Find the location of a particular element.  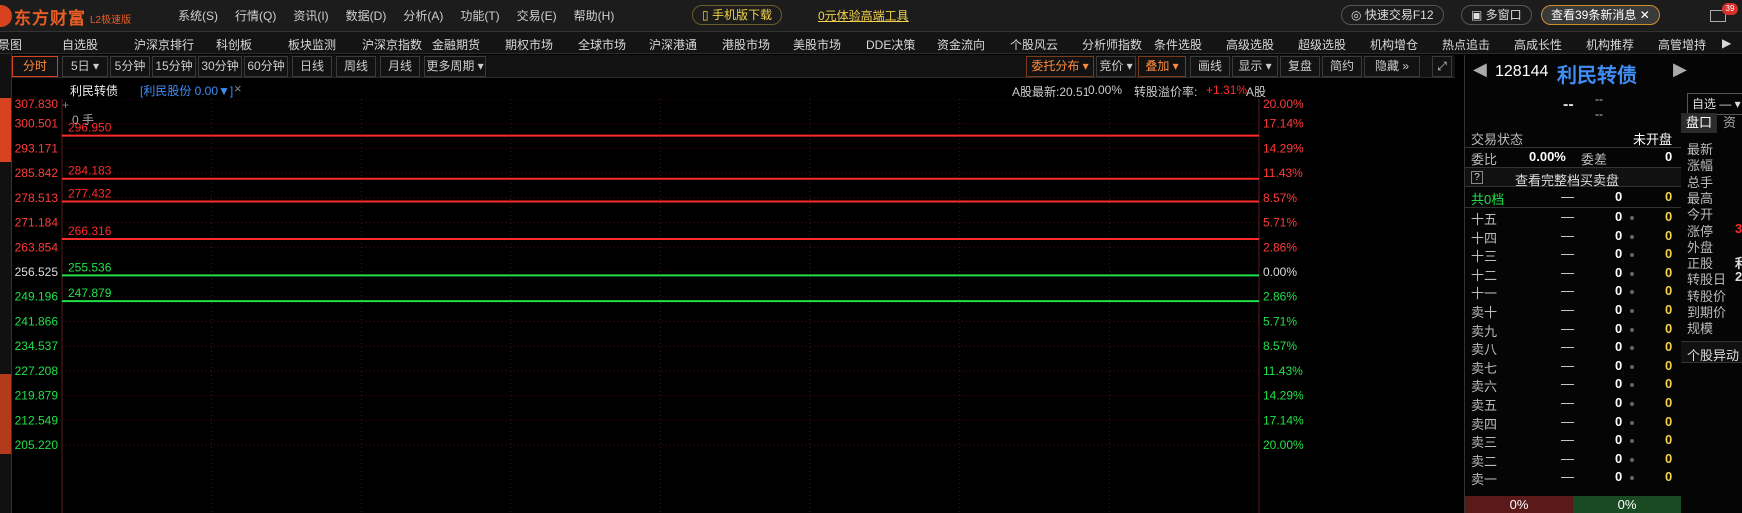

menu-info: 资讯(I) is located at coordinates (310, 15).